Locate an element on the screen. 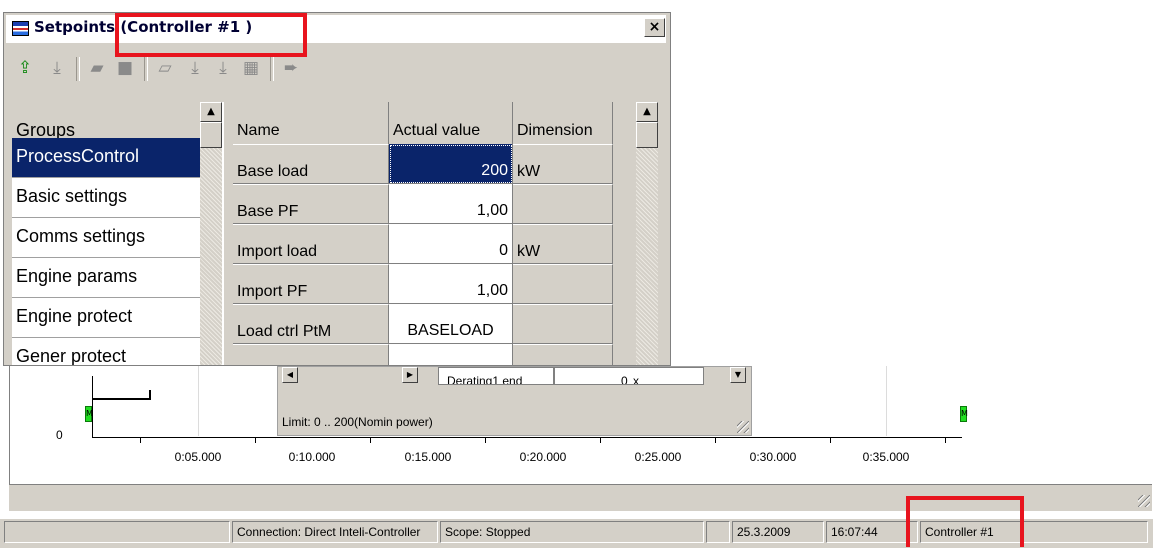 The image size is (1153, 548). open-folder-icon: ▰ is located at coordinates (97, 68).